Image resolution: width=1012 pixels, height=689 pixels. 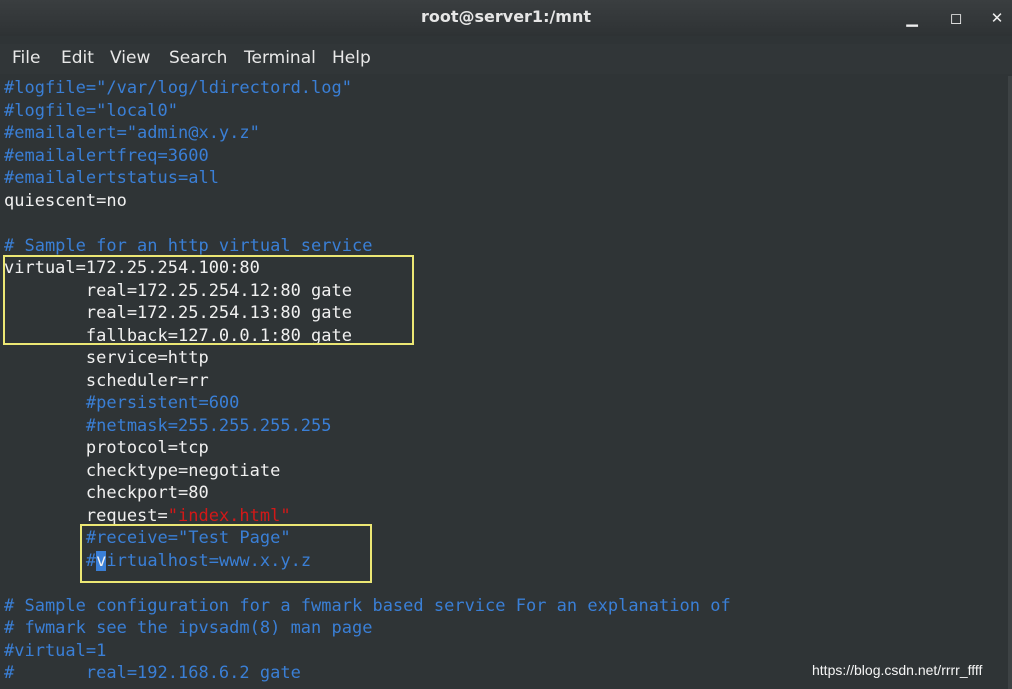 I want to click on scrollbar, so click(x=1010, y=382).